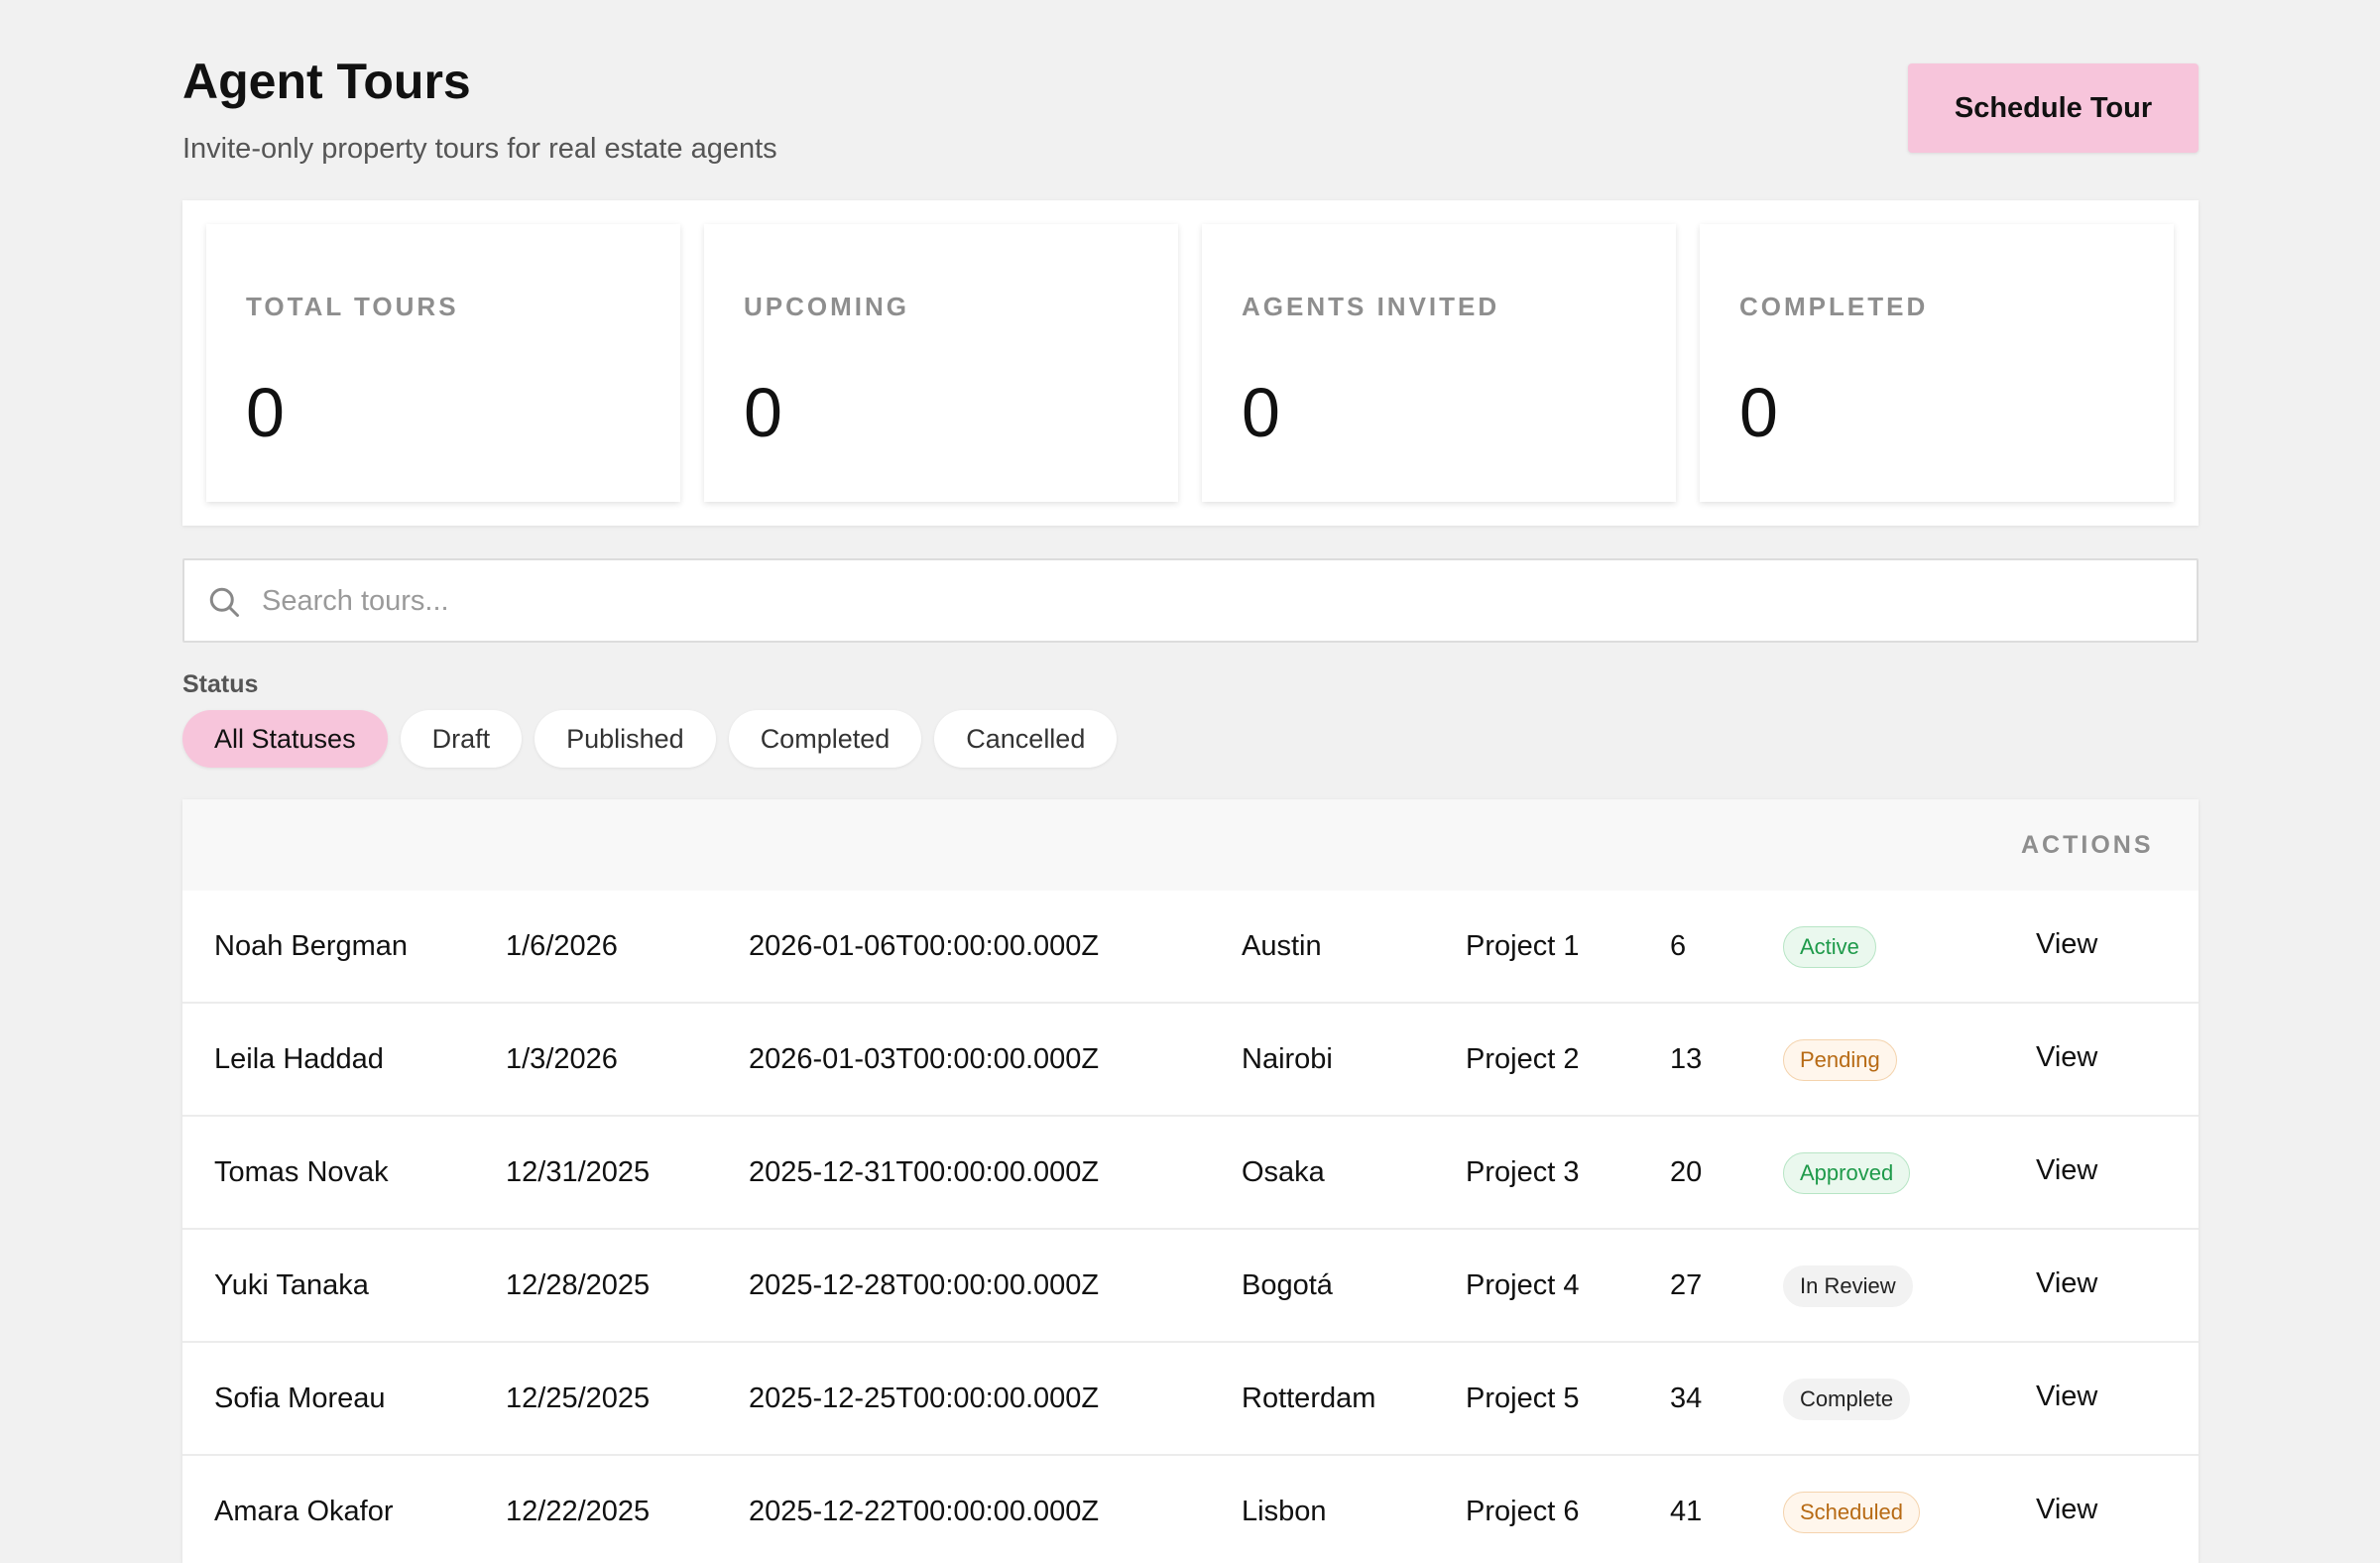 The height and width of the screenshot is (1563, 2380). What do you see at coordinates (1686, 1172) in the screenshot?
I see `tour-count: 20` at bounding box center [1686, 1172].